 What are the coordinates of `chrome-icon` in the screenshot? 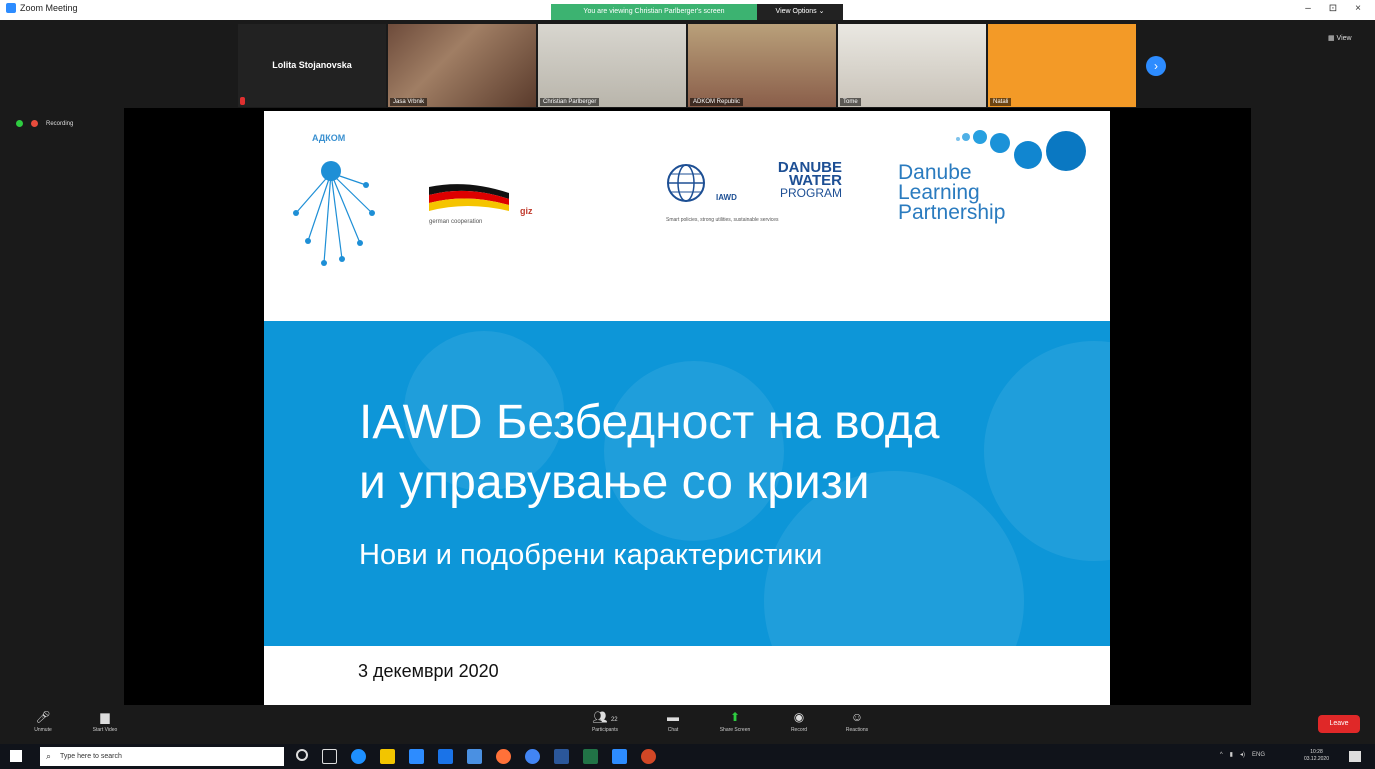 It's located at (532, 756).